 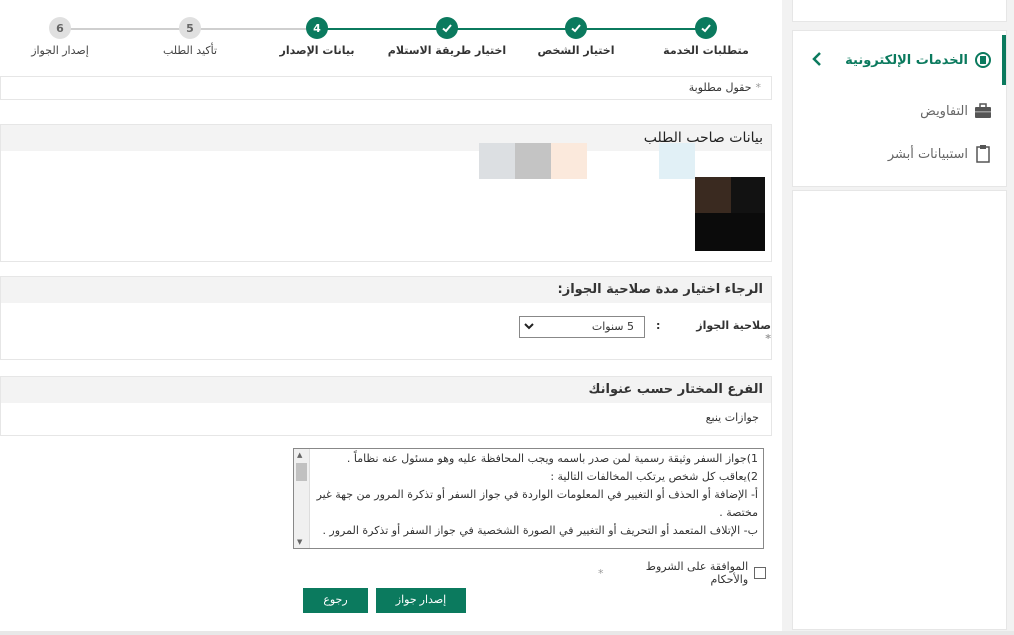 I want to click on step-issue-passport: 6 إصدار الجواز, so click(x=60, y=37).